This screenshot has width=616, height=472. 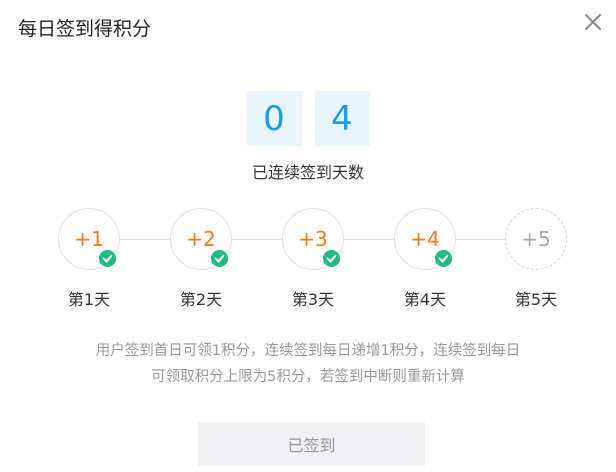 I want to click on streak-counter: 0 4, so click(x=308, y=118).